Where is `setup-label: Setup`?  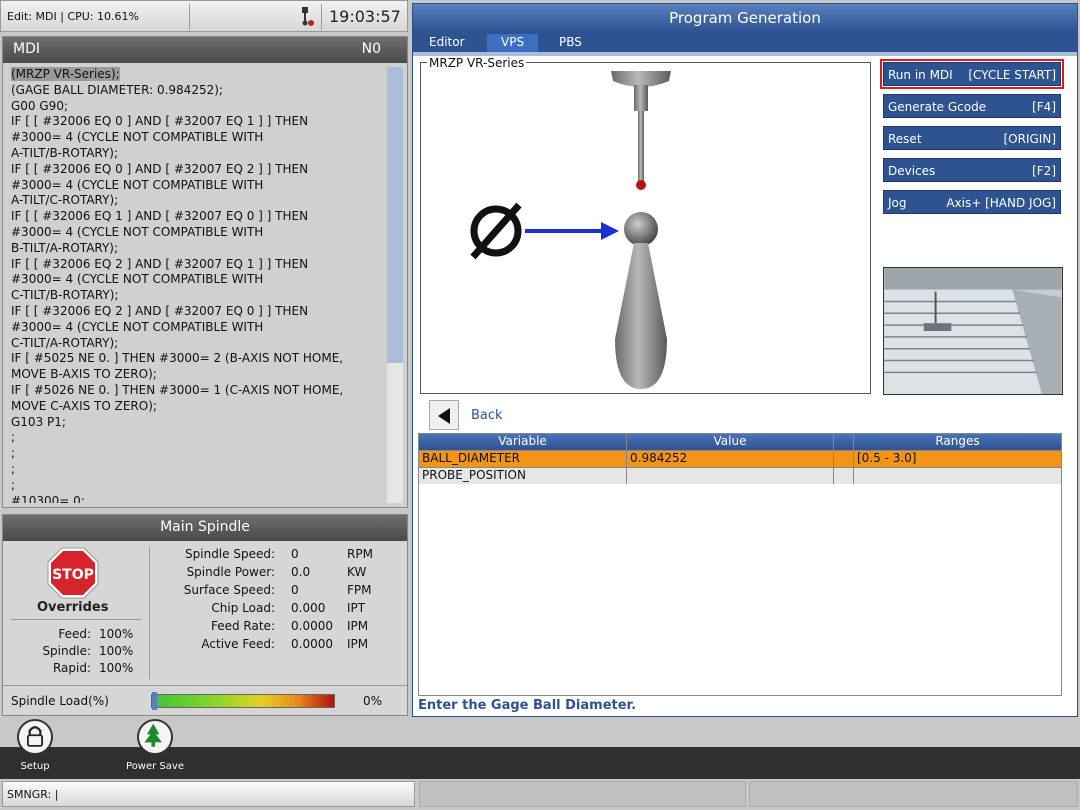
setup-label: Setup is located at coordinates (35, 766).